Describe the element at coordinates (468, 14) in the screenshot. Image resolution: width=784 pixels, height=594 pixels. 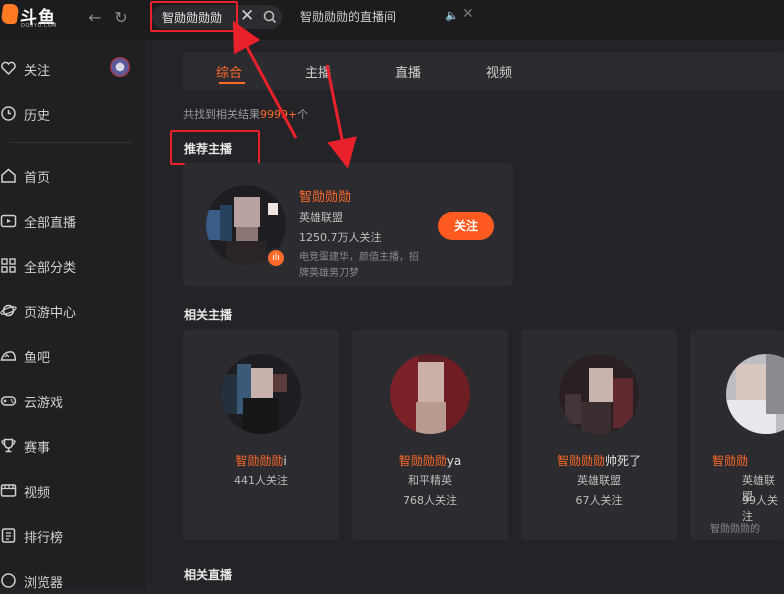
I see `tab-close-icon: ✕` at that location.